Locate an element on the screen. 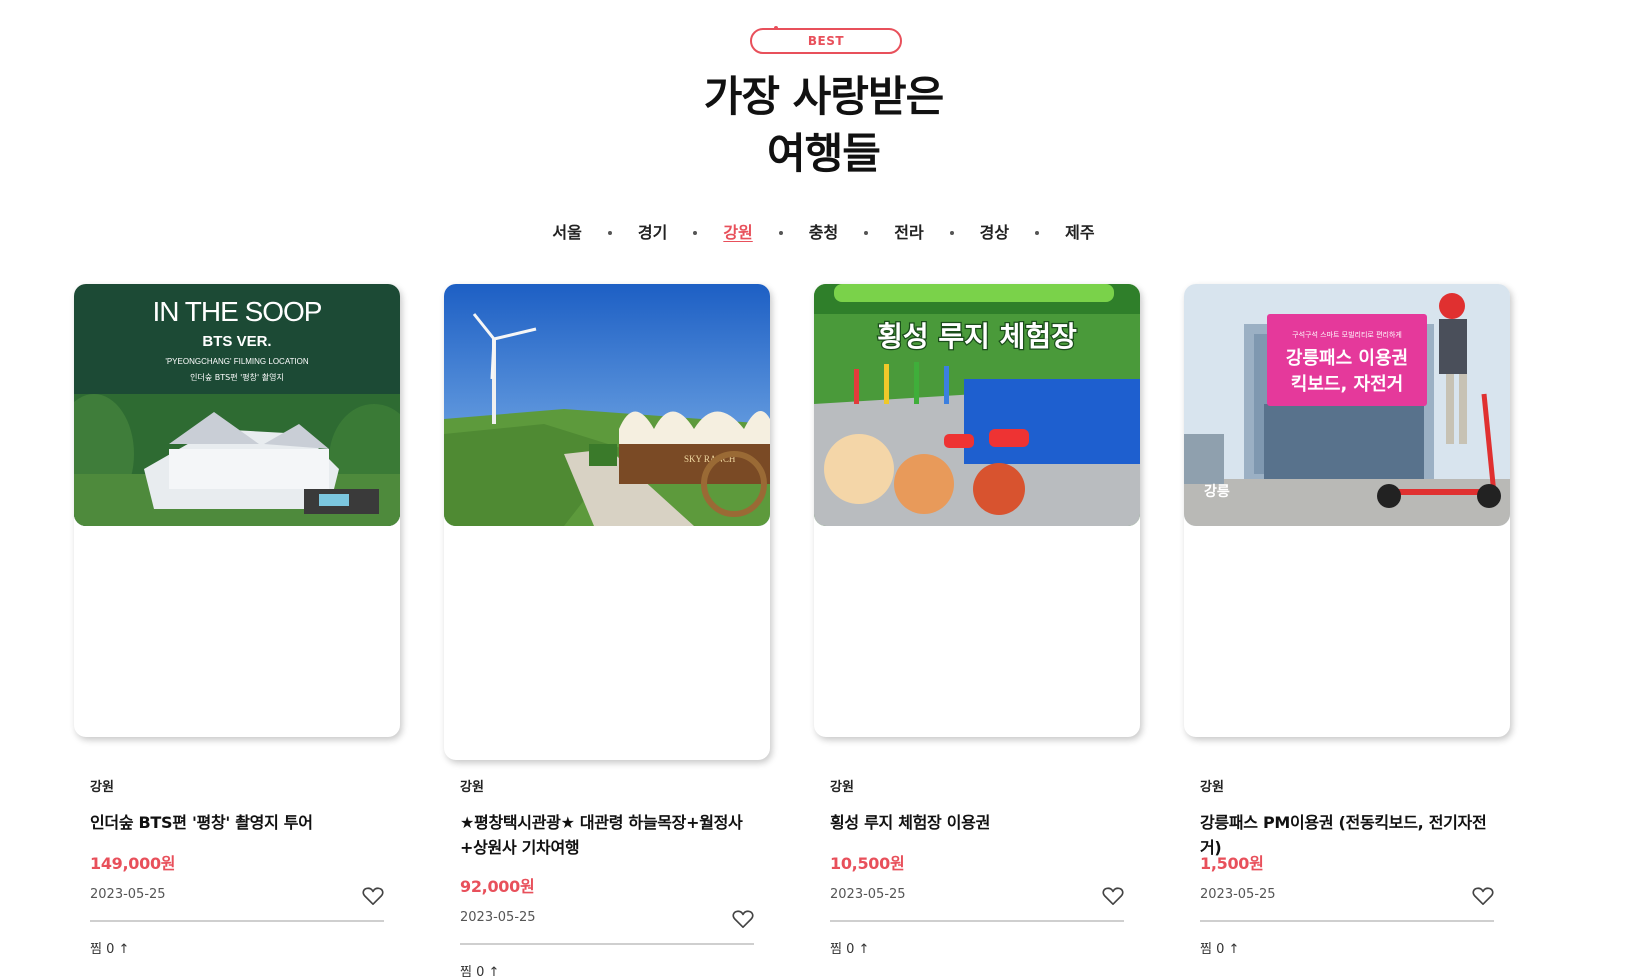 The image size is (1647, 980). card-price: 149,000원 is located at coordinates (133, 863).